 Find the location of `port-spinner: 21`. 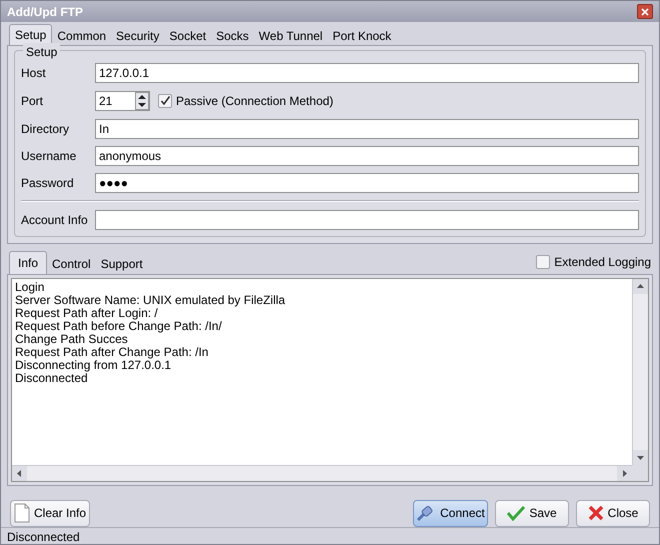

port-spinner: 21 is located at coordinates (122, 100).